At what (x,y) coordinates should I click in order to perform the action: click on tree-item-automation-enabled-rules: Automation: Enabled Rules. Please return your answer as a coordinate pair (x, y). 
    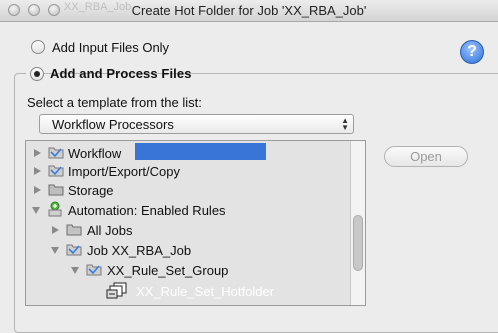
    Looking at the image, I should click on (186, 210).